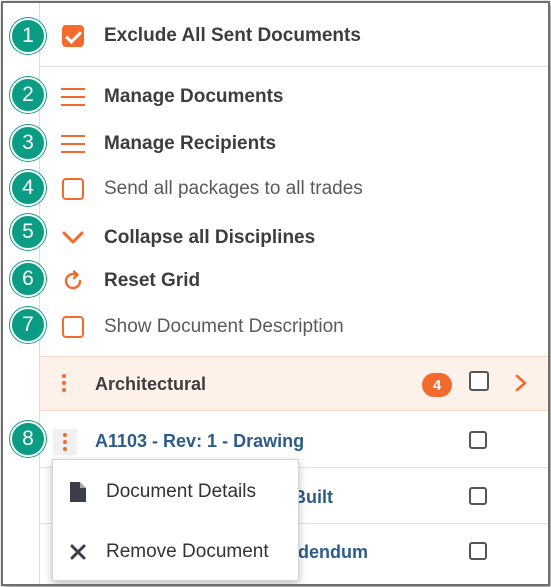  What do you see at coordinates (28, 36) in the screenshot?
I see `callout-1: 1` at bounding box center [28, 36].